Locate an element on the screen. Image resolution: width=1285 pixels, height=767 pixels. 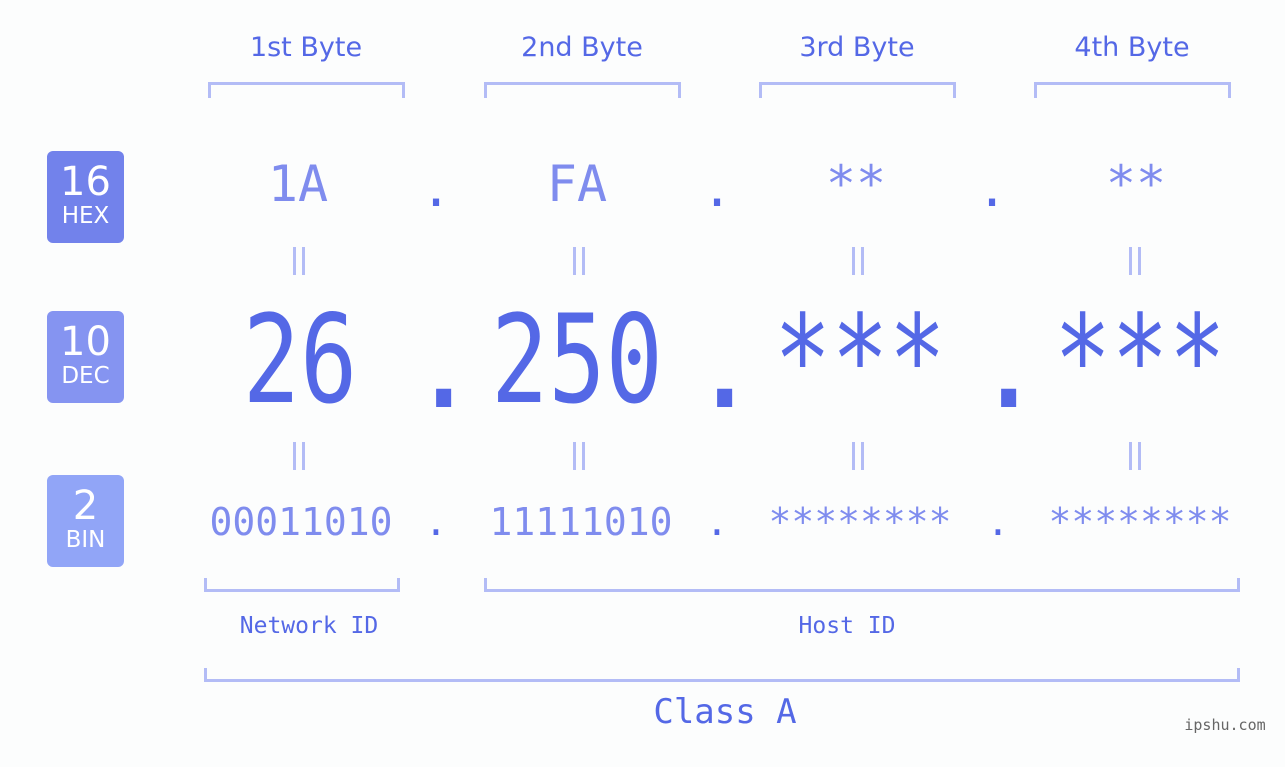
host-id-bracket is located at coordinates (862, 585).